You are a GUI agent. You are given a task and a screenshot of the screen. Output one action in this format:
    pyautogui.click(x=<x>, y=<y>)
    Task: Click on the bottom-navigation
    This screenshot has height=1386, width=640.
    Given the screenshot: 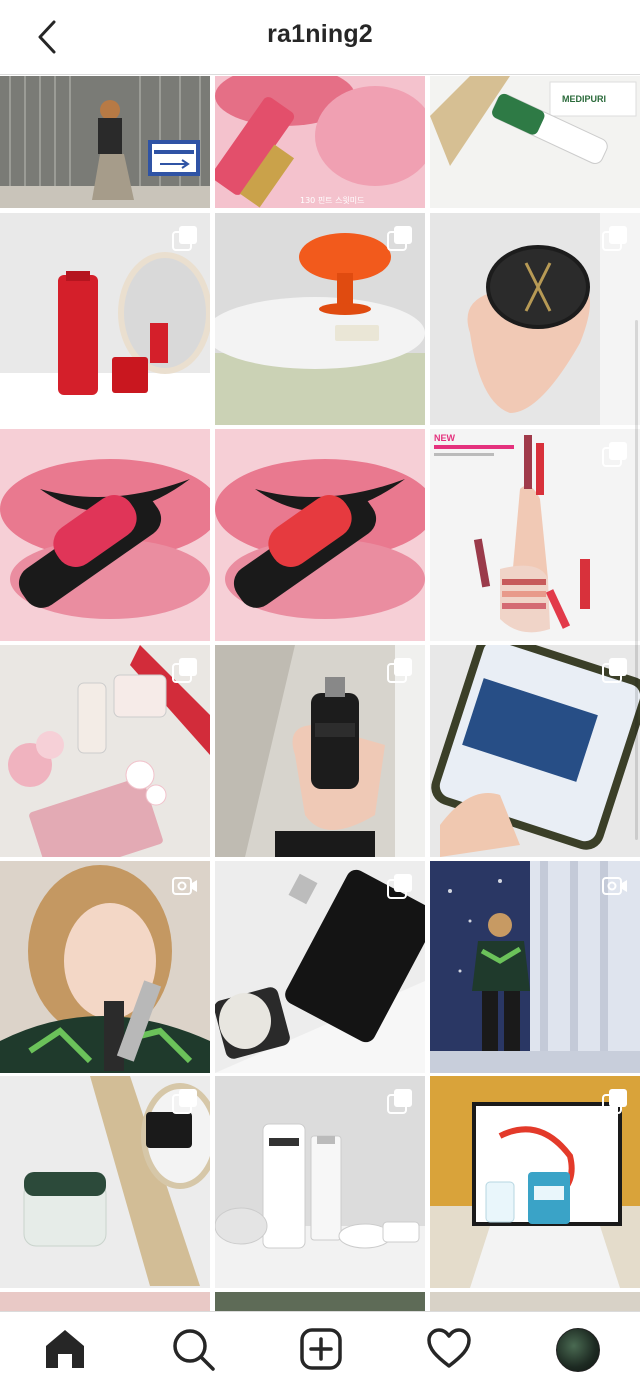 What is the action you would take?
    pyautogui.click(x=320, y=1348)
    